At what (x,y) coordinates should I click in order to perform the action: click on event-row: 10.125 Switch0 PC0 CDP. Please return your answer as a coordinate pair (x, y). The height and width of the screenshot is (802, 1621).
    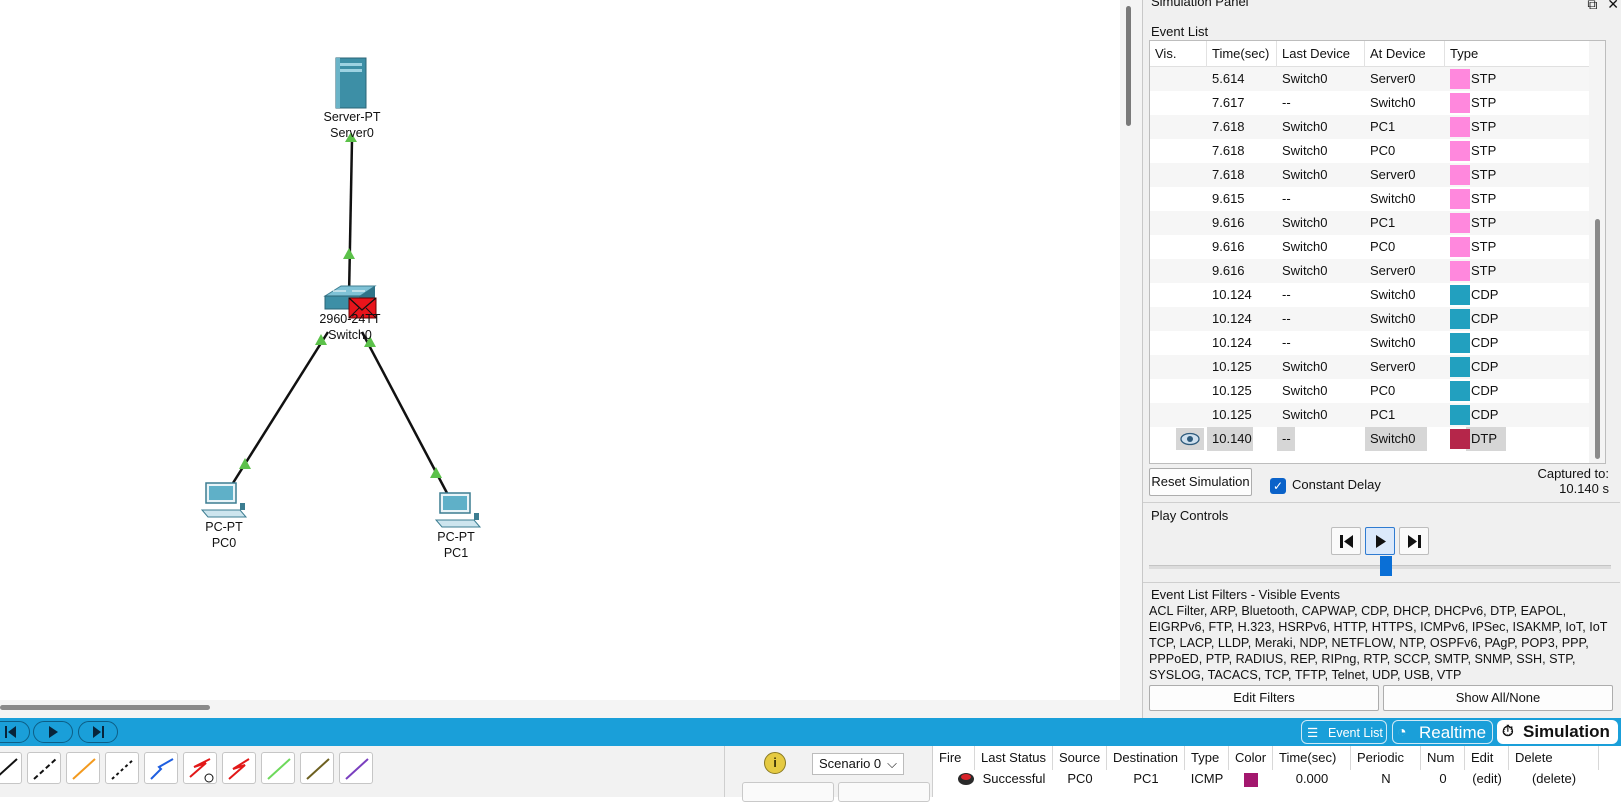
    Looking at the image, I should click on (1370, 391).